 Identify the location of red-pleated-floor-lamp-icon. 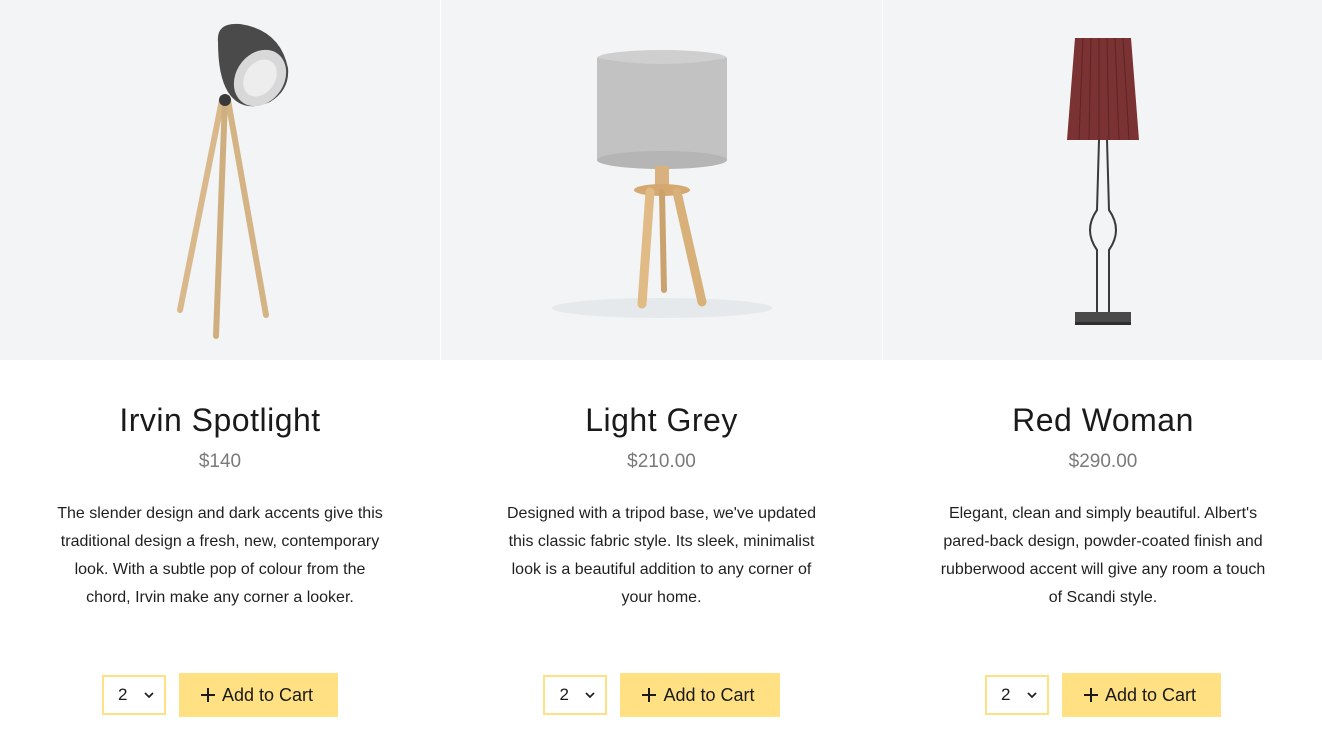
(1103, 181).